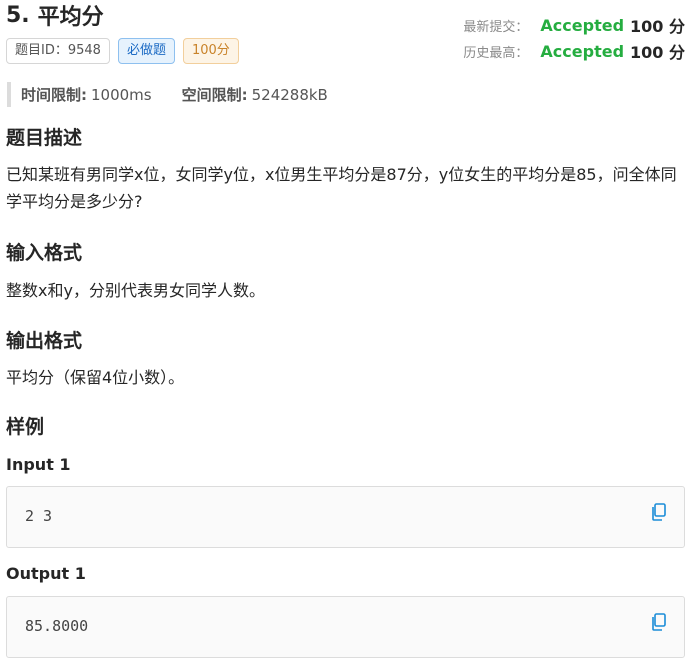  Describe the element at coordinates (582, 25) in the screenshot. I see `latest-submission-result: Accepted` at that location.